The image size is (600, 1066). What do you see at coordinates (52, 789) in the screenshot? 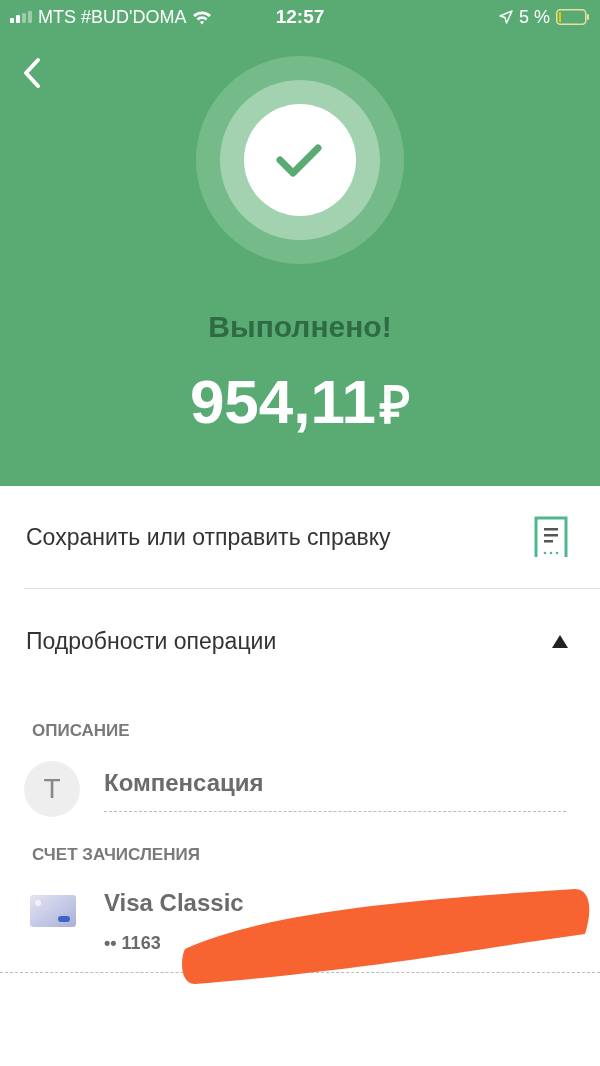
I see `avatar-initial: Т` at bounding box center [52, 789].